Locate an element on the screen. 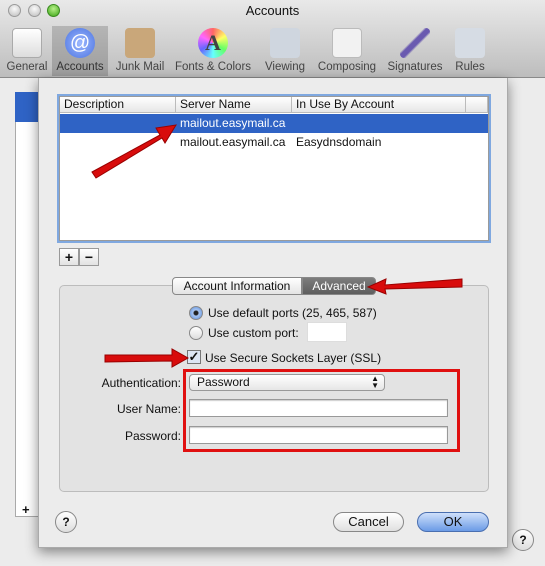 The height and width of the screenshot is (566, 545). arrow-to-server-icon is located at coordinates (134, 151).